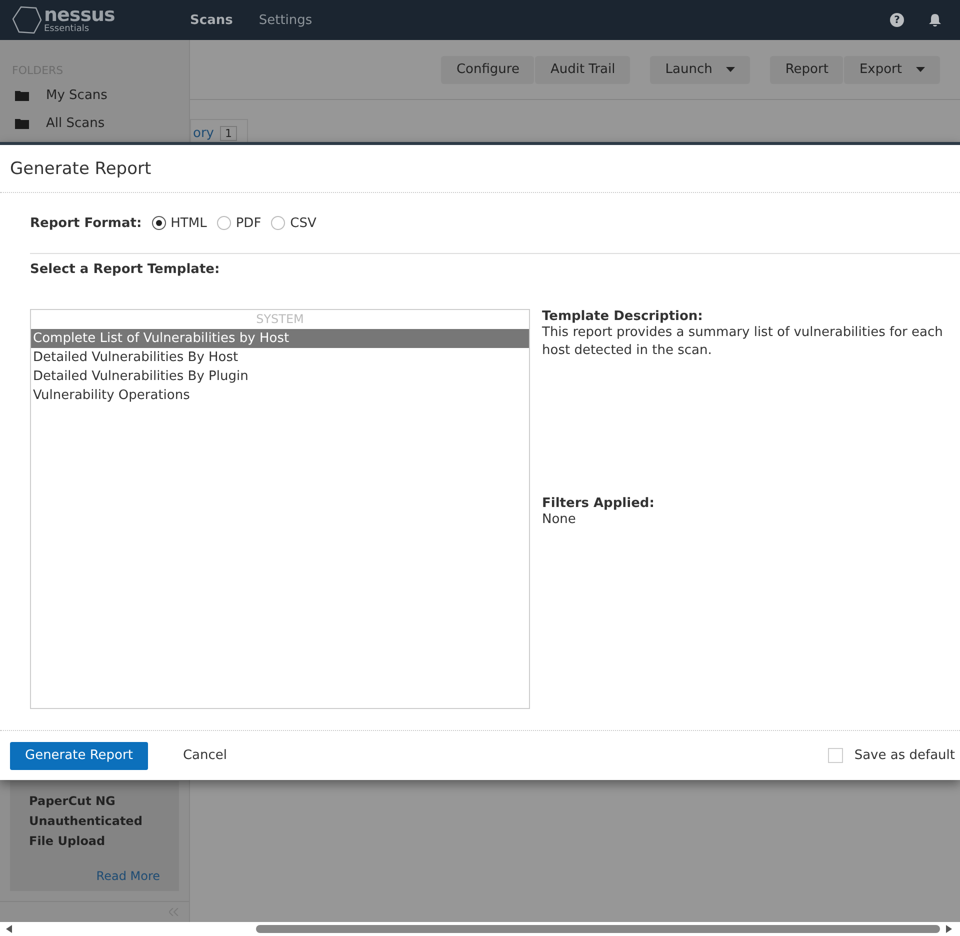 This screenshot has height=936, width=960. What do you see at coordinates (179, 223) in the screenshot?
I see `format-option: HTML` at bounding box center [179, 223].